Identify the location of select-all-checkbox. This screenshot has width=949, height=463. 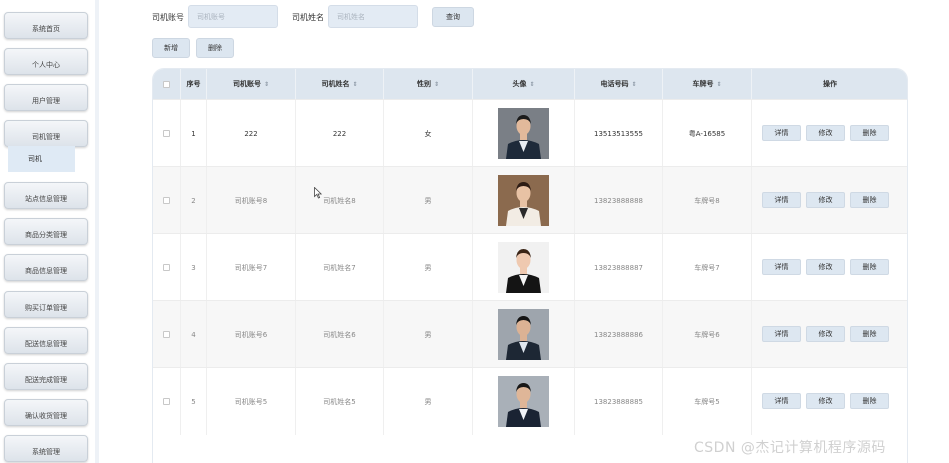
(166, 84).